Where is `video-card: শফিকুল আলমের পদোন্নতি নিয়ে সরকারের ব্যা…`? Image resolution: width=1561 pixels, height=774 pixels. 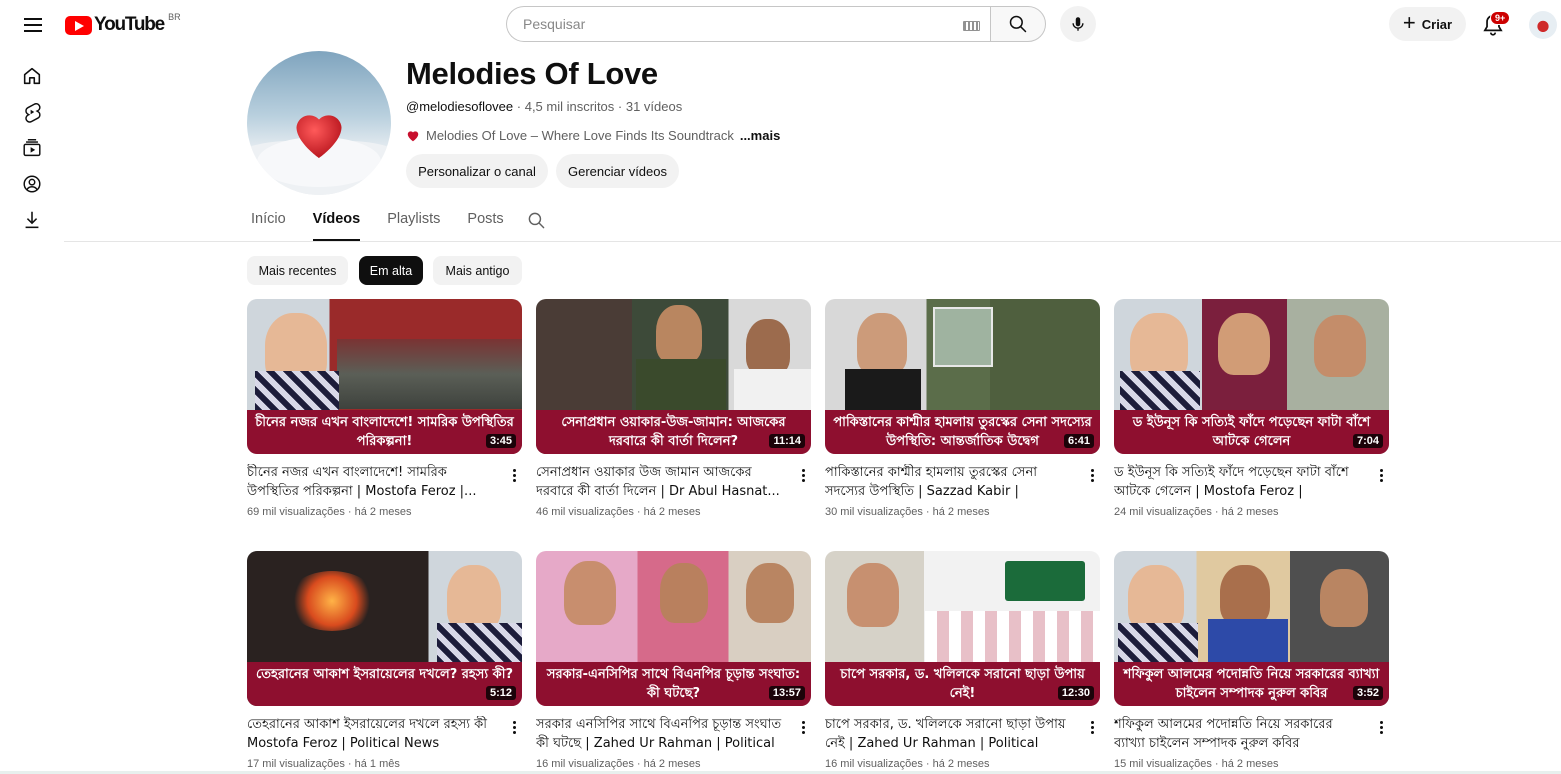 video-card: শফিকুল আলমের পদোন্নতি নিয়ে সরকারের ব্যা… is located at coordinates (1251, 660).